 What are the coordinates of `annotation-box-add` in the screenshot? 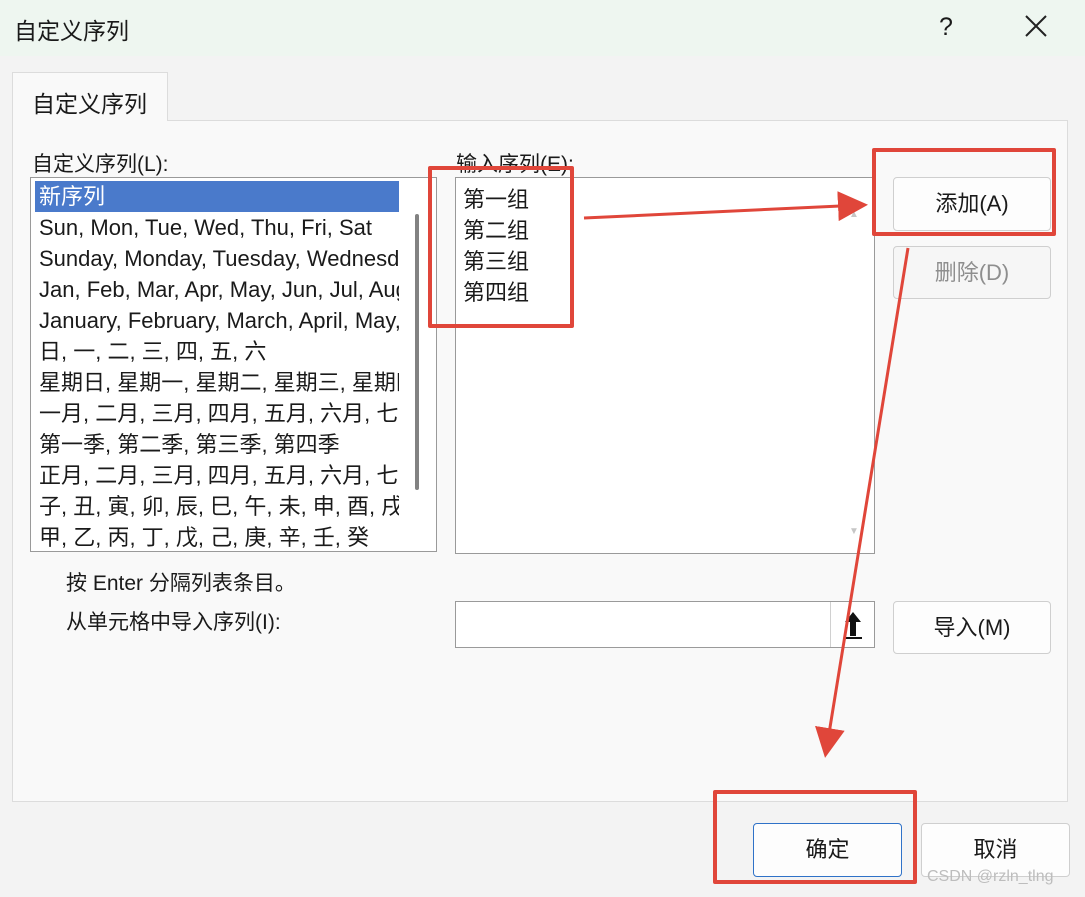 It's located at (964, 192).